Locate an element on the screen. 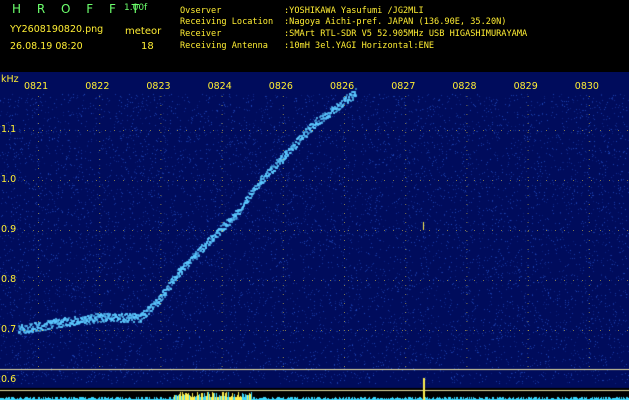  freq-tick-label: 0.8 is located at coordinates (9, 279).